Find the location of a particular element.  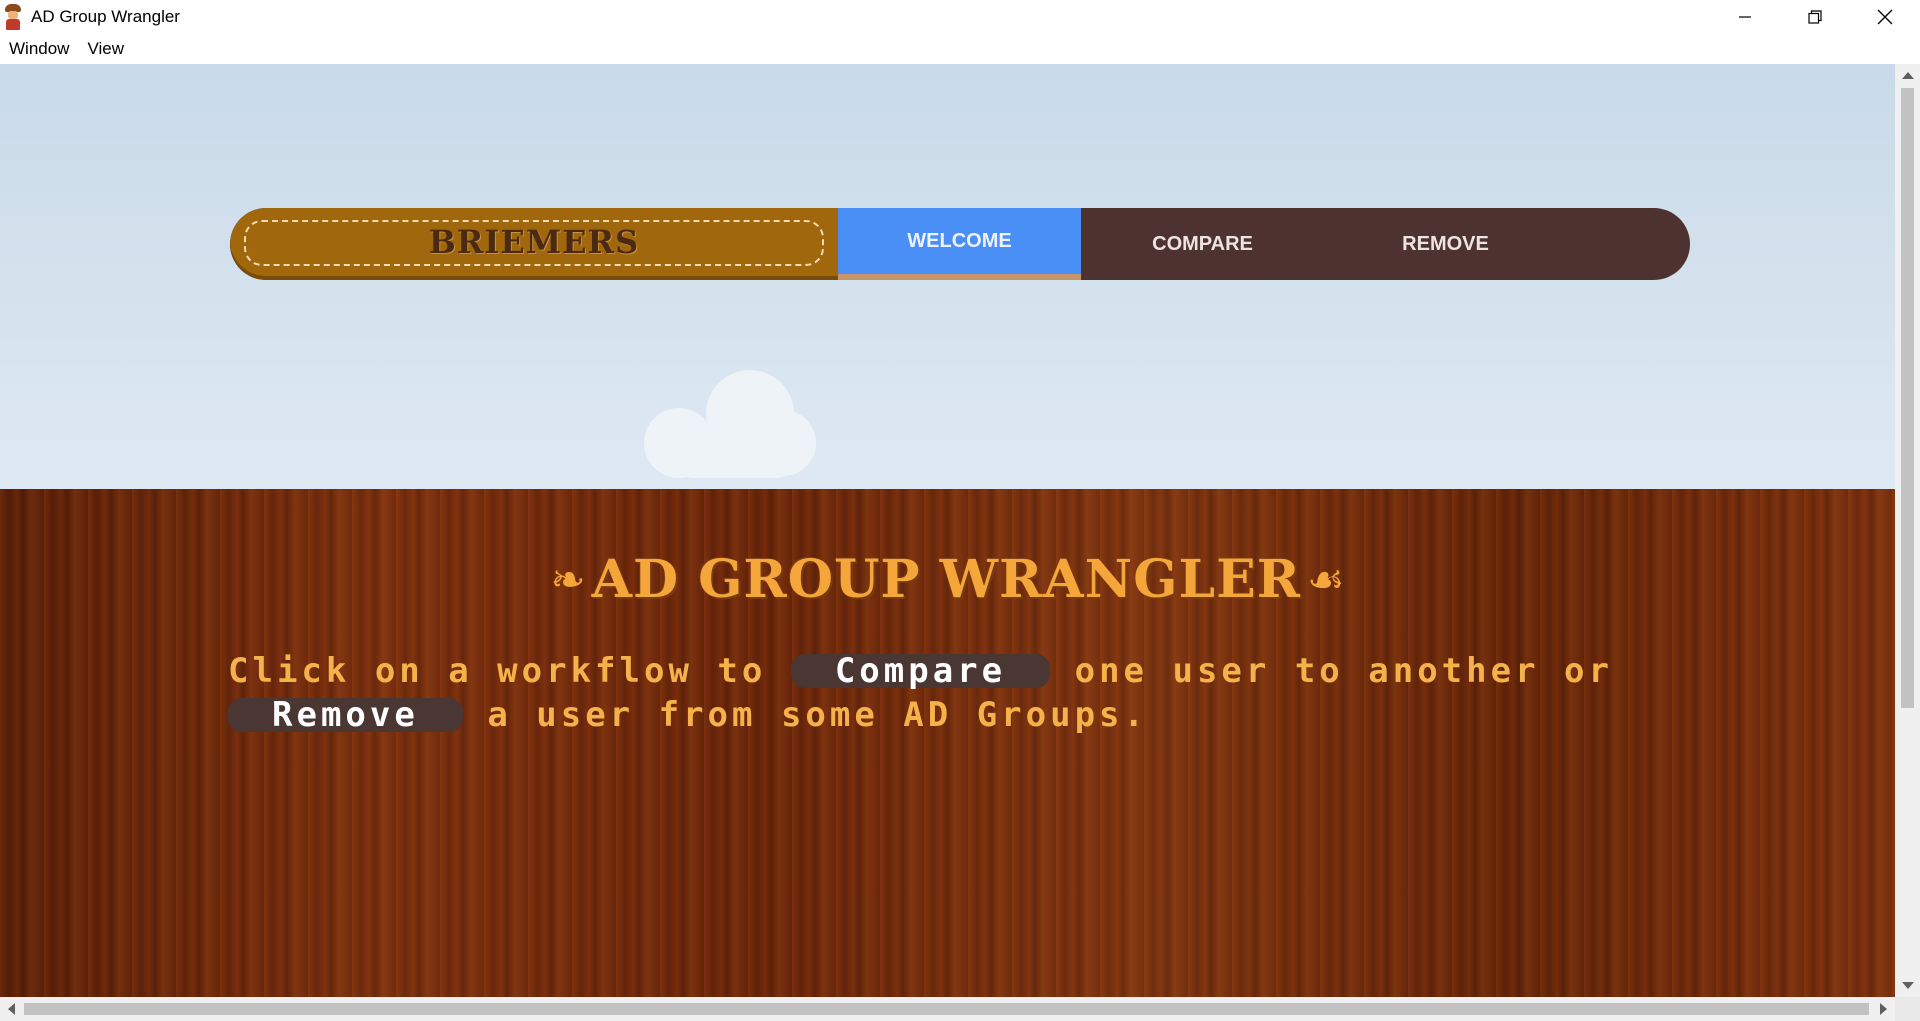

vertical-scrollbar is located at coordinates (1907, 530).